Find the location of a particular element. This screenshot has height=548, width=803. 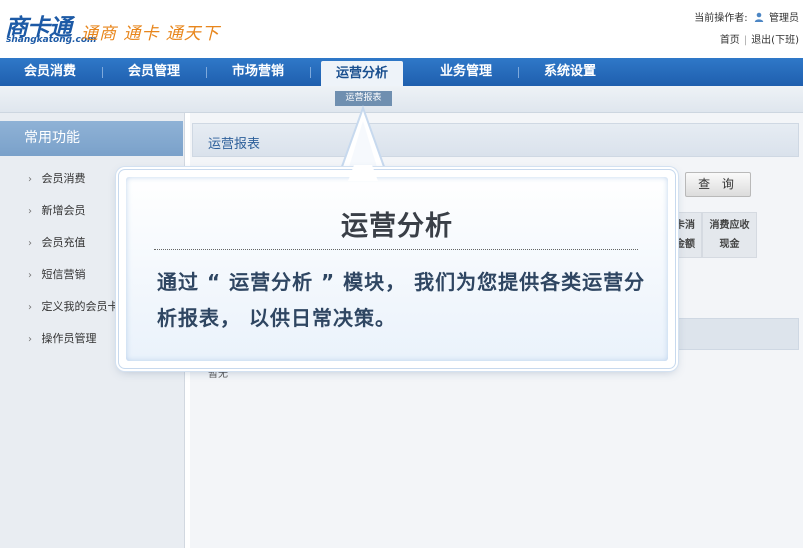

operator-label: 当前操作者: is located at coordinates (721, 18).